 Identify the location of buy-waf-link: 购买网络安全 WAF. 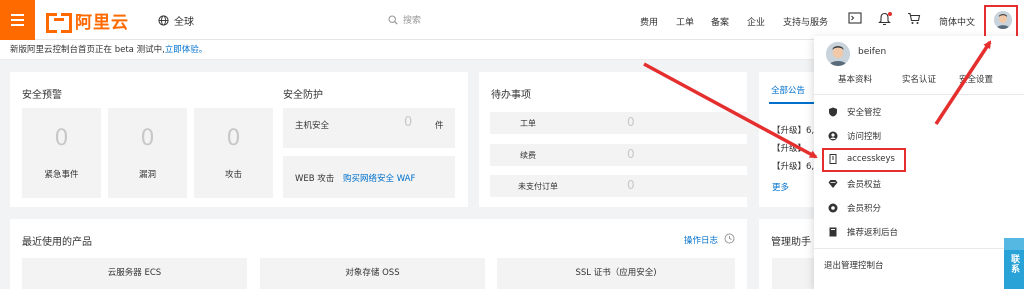
(379, 178).